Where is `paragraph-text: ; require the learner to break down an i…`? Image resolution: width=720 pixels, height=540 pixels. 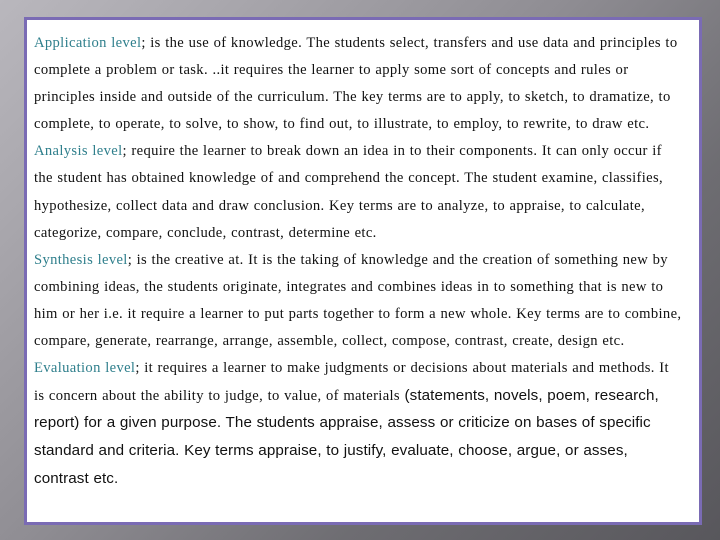
paragraph-text: ; require the learner to break down an i… is located at coordinates (392, 151).